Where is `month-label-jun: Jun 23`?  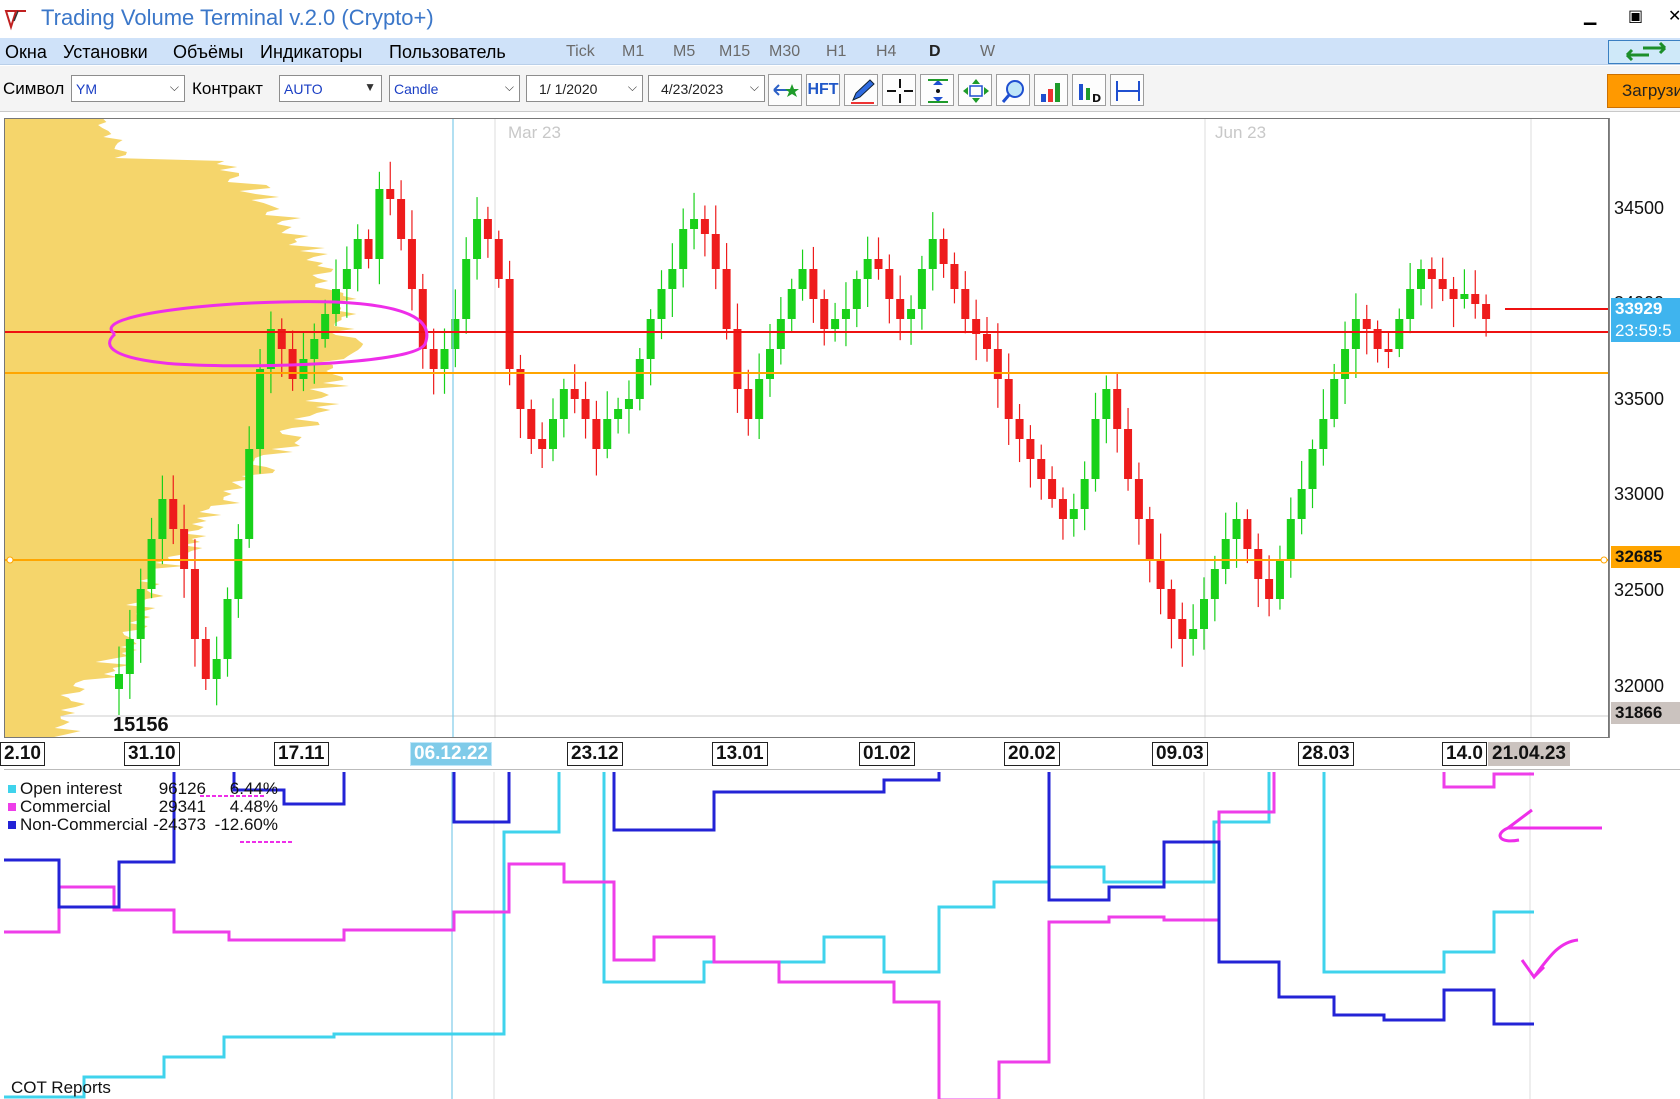 month-label-jun: Jun 23 is located at coordinates (1241, 132).